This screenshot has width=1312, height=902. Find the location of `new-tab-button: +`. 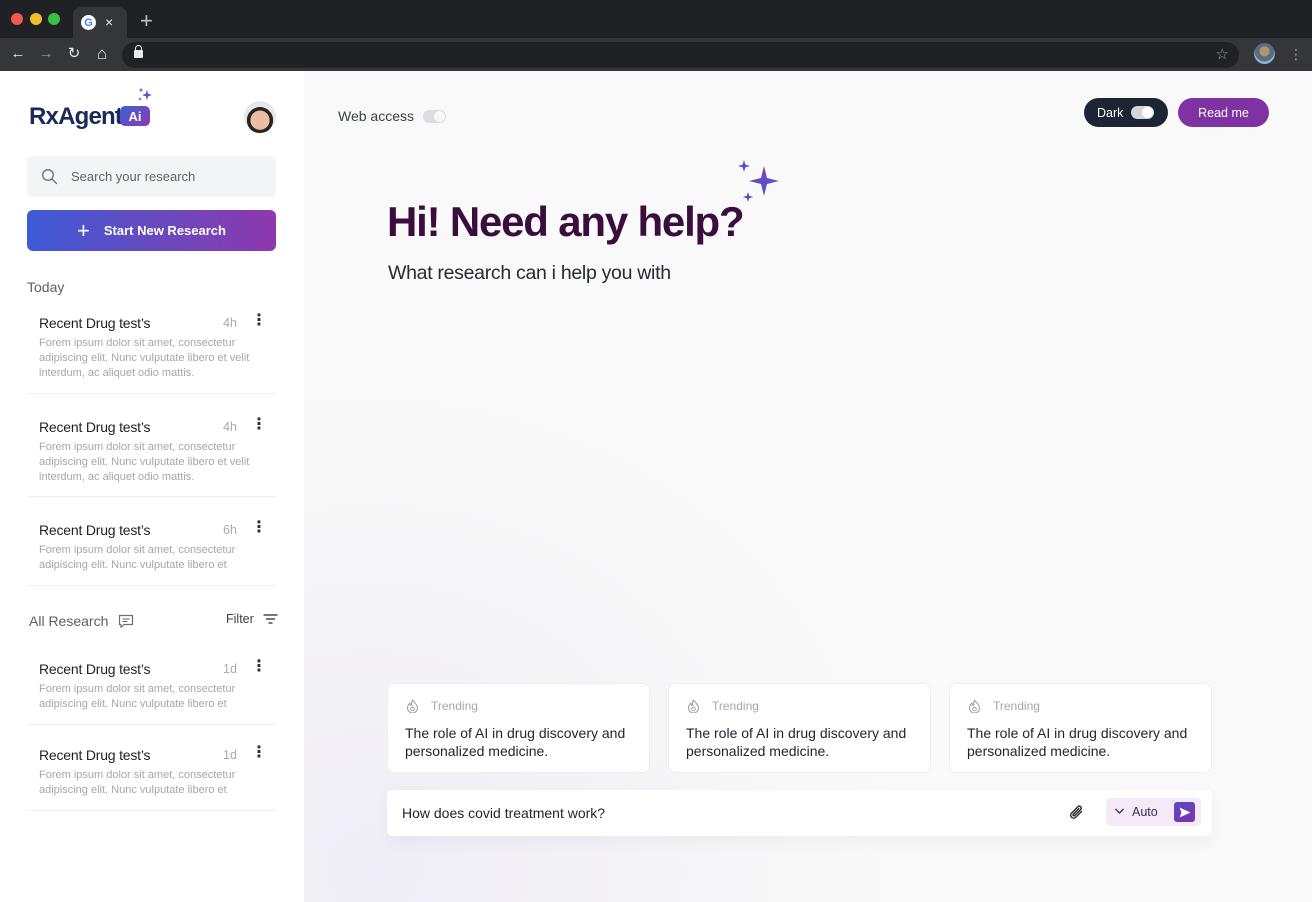

new-tab-button: + is located at coordinates (146, 21).